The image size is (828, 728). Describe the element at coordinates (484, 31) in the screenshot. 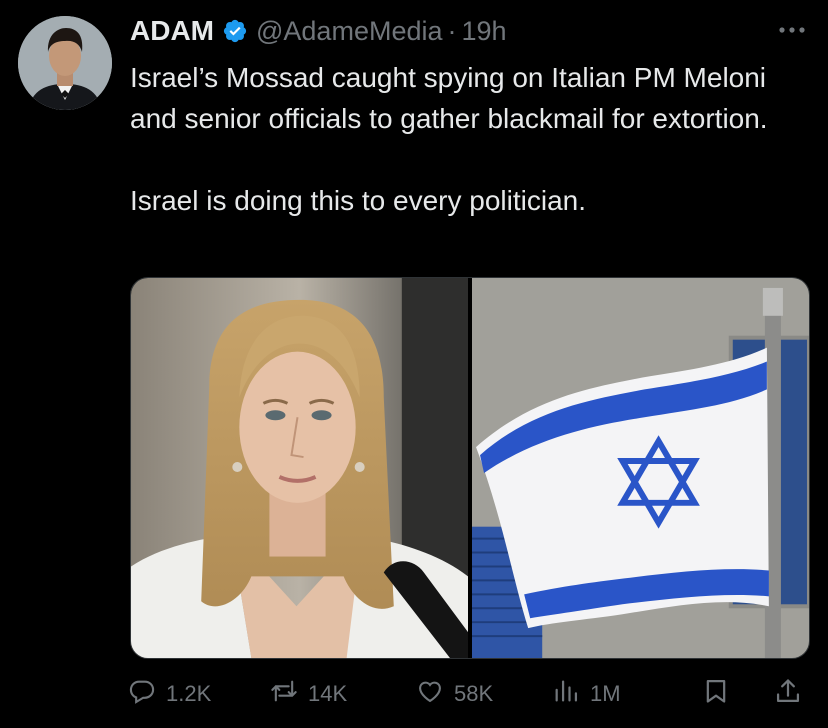

I see `post-time: 19h` at that location.